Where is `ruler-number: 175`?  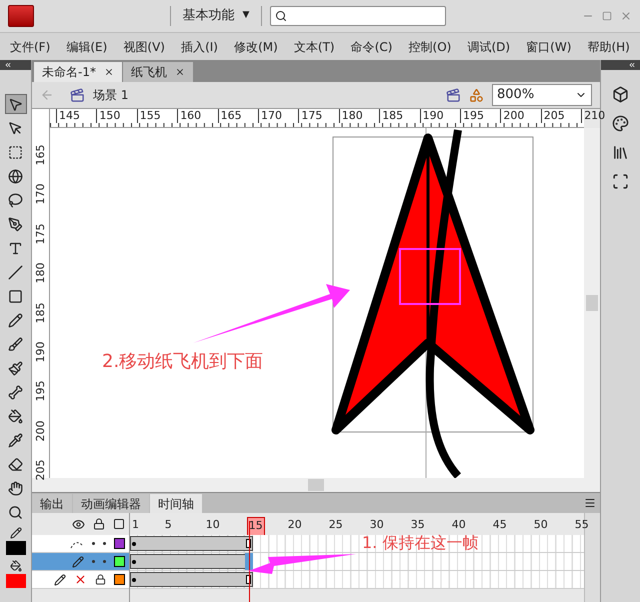
ruler-number: 175 is located at coordinates (41, 234).